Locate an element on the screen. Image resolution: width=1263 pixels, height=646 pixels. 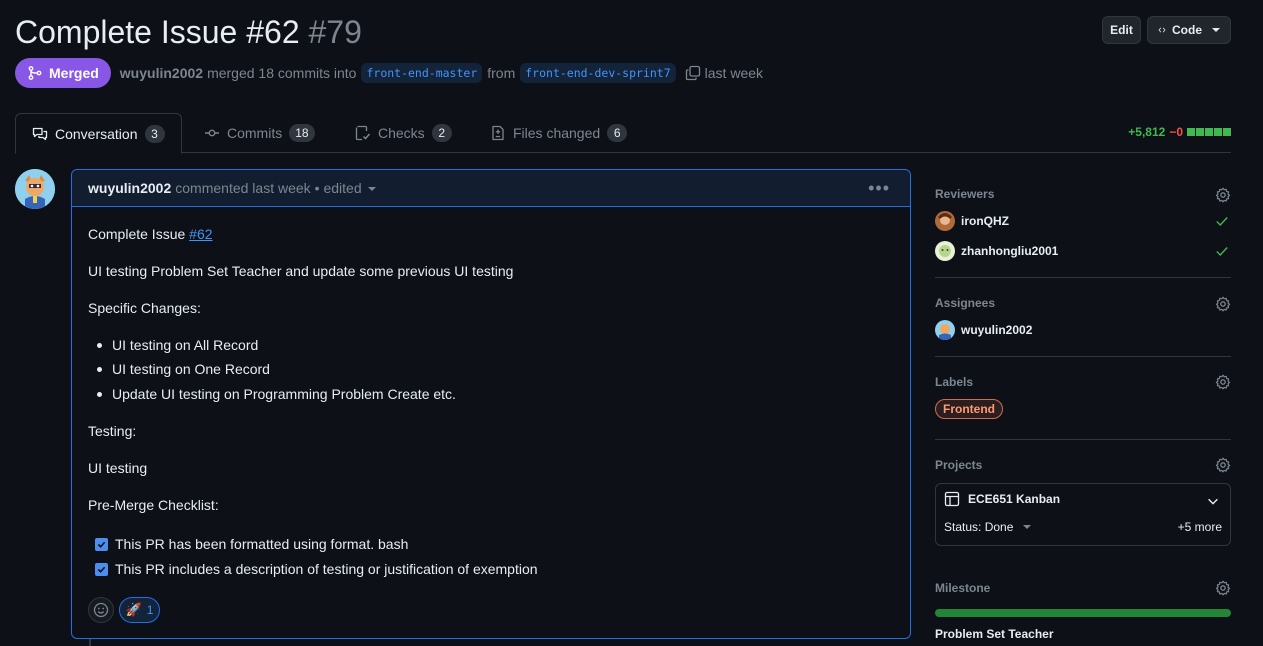
milestone-heading: Milestone is located at coordinates (962, 588).